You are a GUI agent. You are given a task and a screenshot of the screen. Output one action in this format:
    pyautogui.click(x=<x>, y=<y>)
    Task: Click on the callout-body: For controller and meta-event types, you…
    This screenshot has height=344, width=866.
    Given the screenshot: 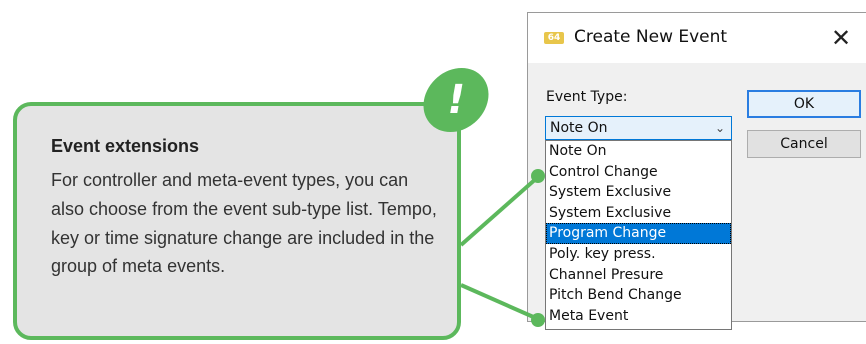 What is the action you would take?
    pyautogui.click(x=244, y=223)
    